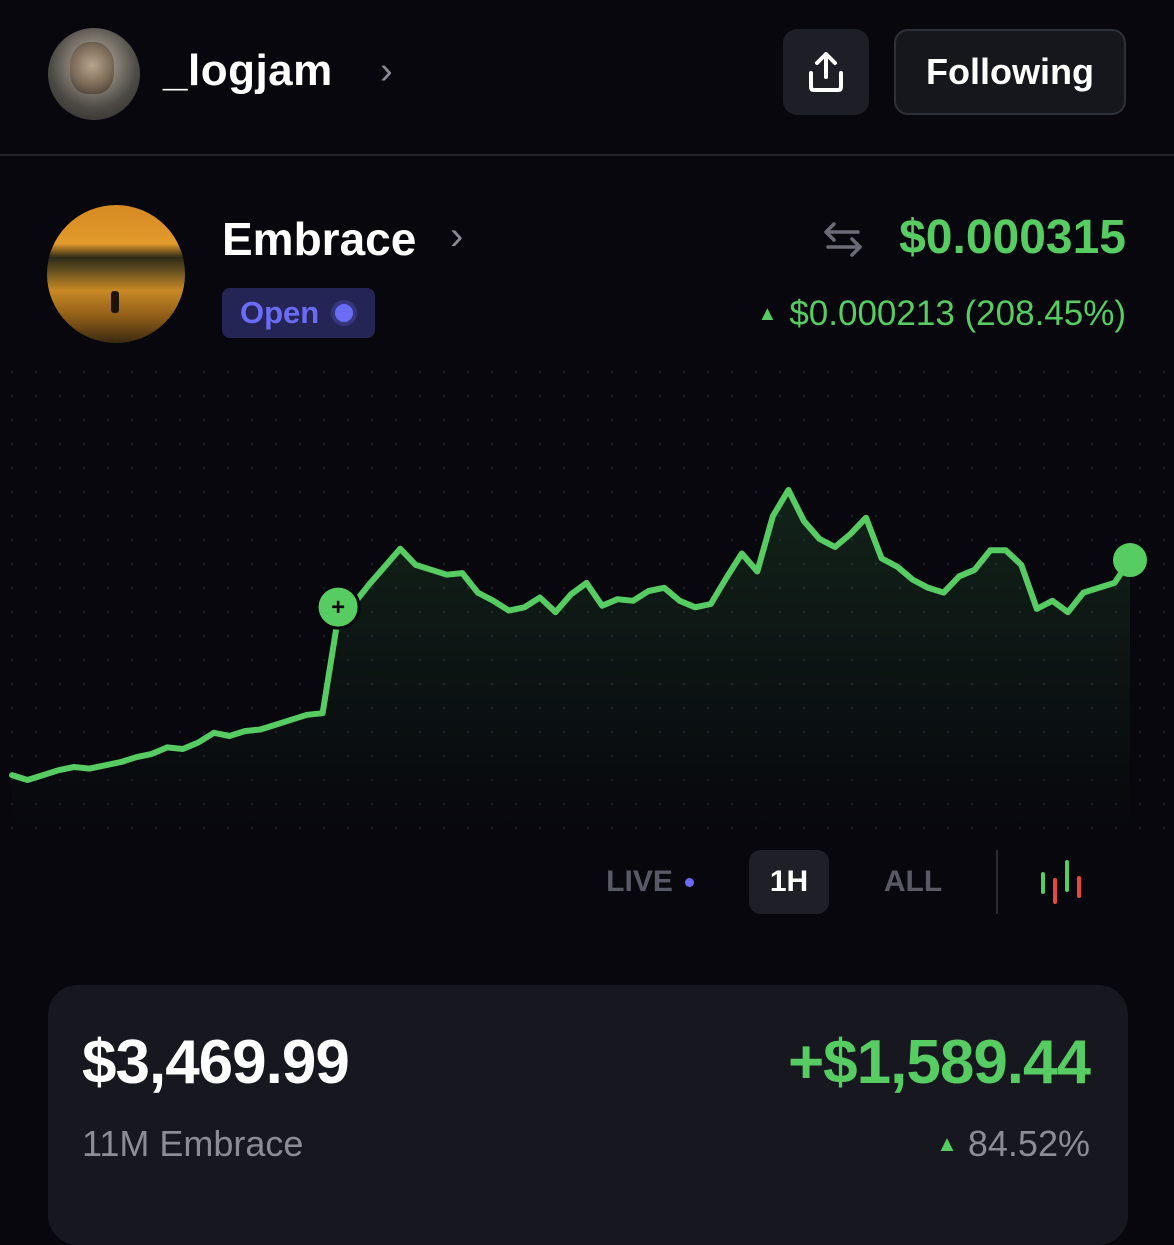  Describe the element at coordinates (280, 312) in the screenshot. I see `status-label: Open` at that location.